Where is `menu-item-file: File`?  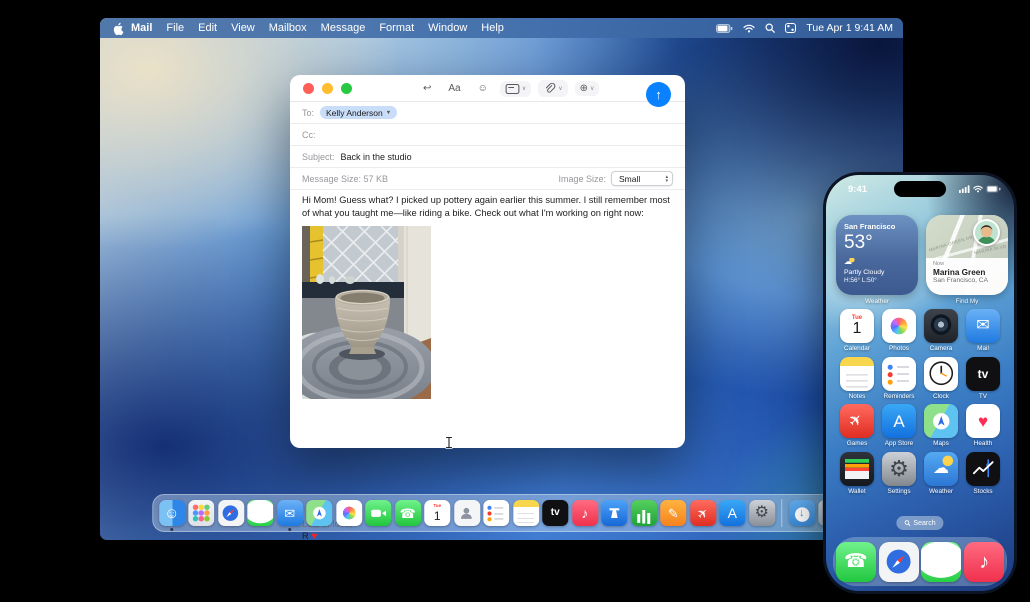
menu-item-file: File is located at coordinates (175, 28).